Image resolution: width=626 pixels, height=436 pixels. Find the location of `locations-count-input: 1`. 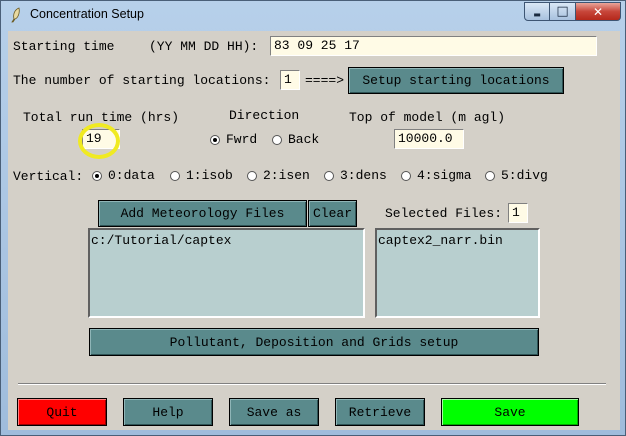

locations-count-input: 1 is located at coordinates (290, 80).